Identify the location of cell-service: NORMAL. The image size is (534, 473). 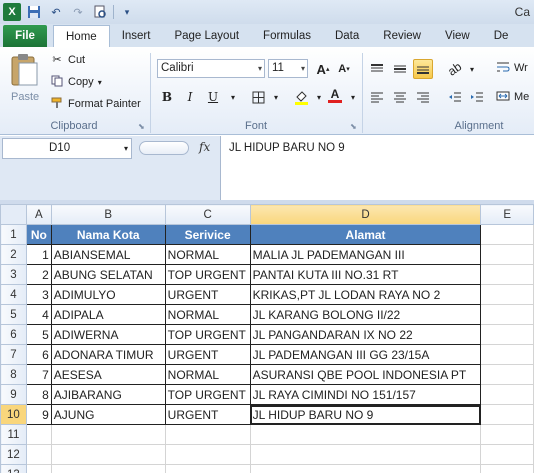
(207, 374).